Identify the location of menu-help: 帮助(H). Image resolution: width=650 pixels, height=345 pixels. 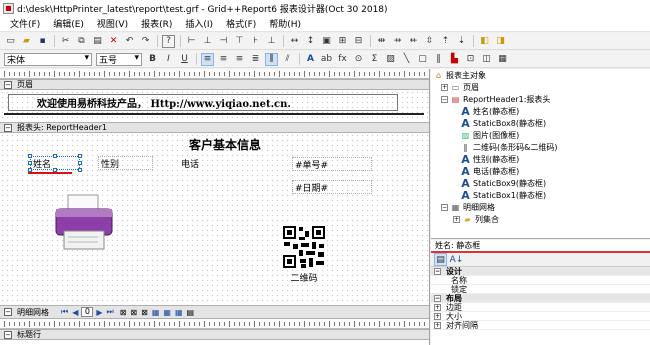
(285, 23).